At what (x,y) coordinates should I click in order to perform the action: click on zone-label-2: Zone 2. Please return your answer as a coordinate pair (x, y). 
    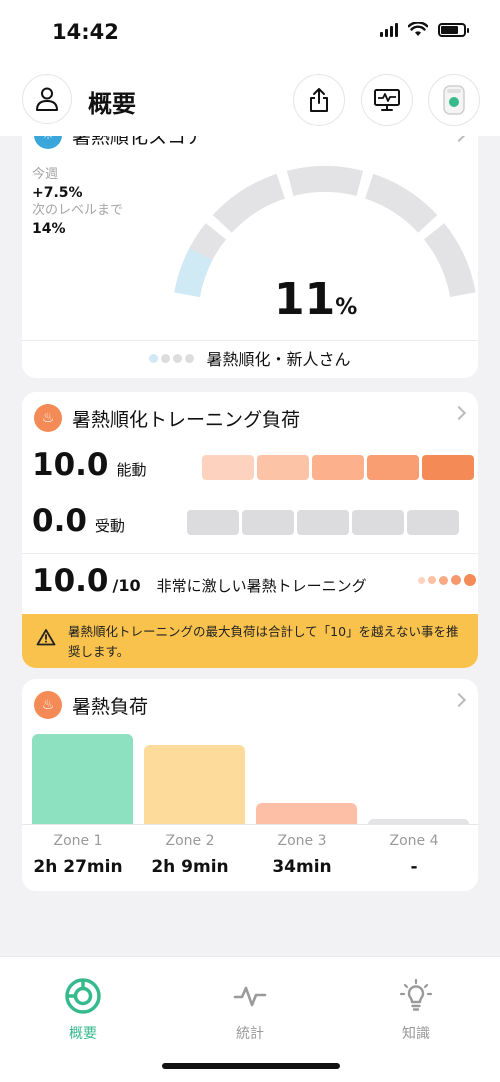
    Looking at the image, I should click on (190, 841).